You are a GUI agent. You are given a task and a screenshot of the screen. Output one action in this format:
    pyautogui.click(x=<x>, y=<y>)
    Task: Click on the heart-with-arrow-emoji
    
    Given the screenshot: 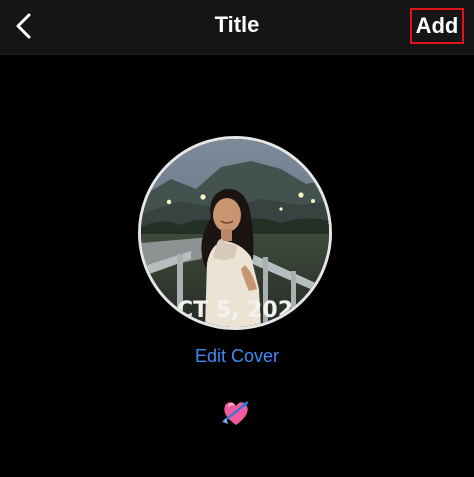 What is the action you would take?
    pyautogui.click(x=236, y=413)
    